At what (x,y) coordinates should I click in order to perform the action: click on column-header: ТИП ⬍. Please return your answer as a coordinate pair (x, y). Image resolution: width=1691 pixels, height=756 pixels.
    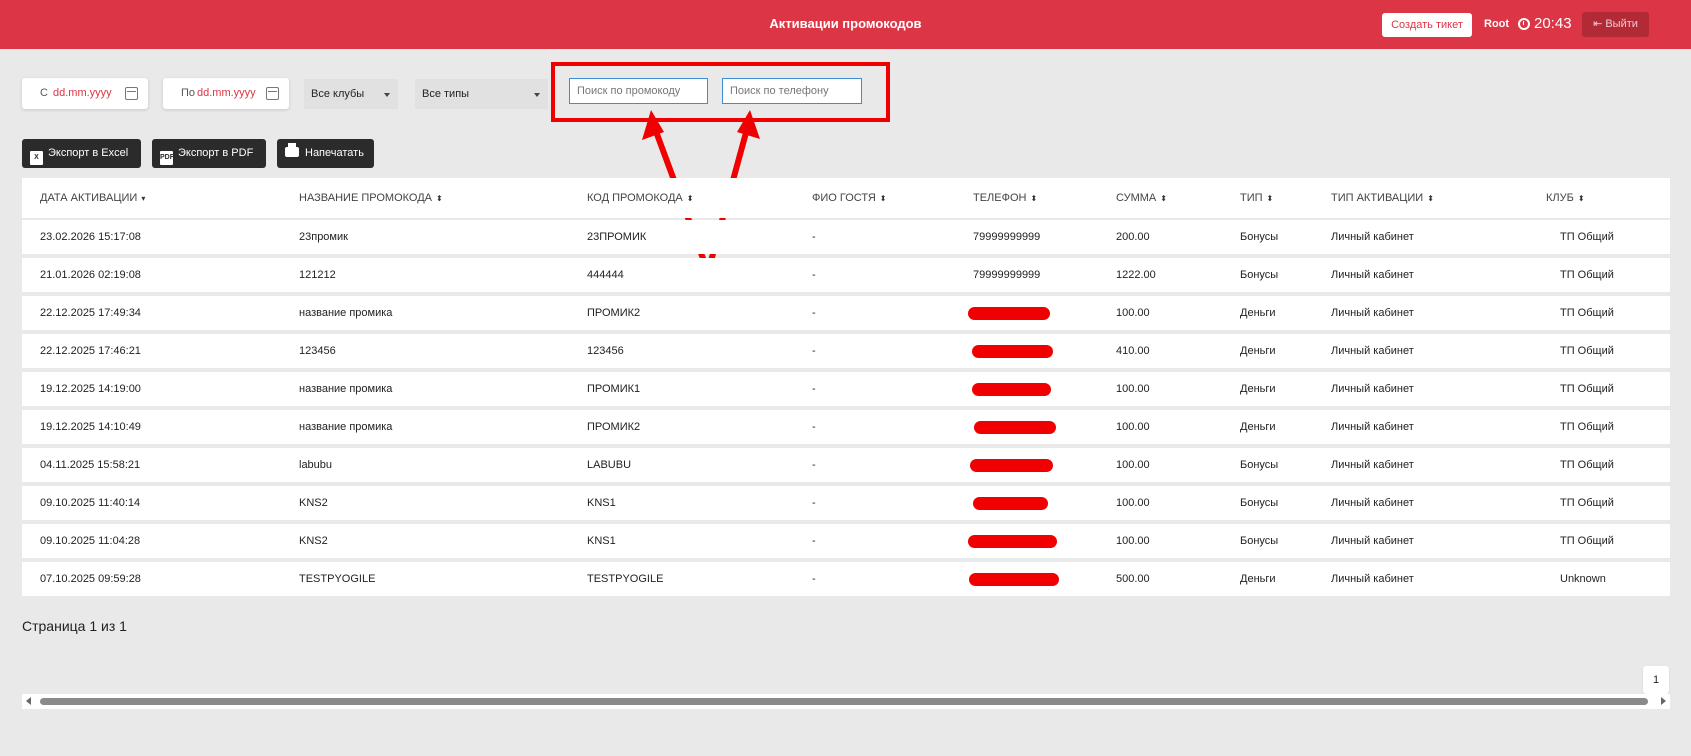
    Looking at the image, I should click on (1256, 198).